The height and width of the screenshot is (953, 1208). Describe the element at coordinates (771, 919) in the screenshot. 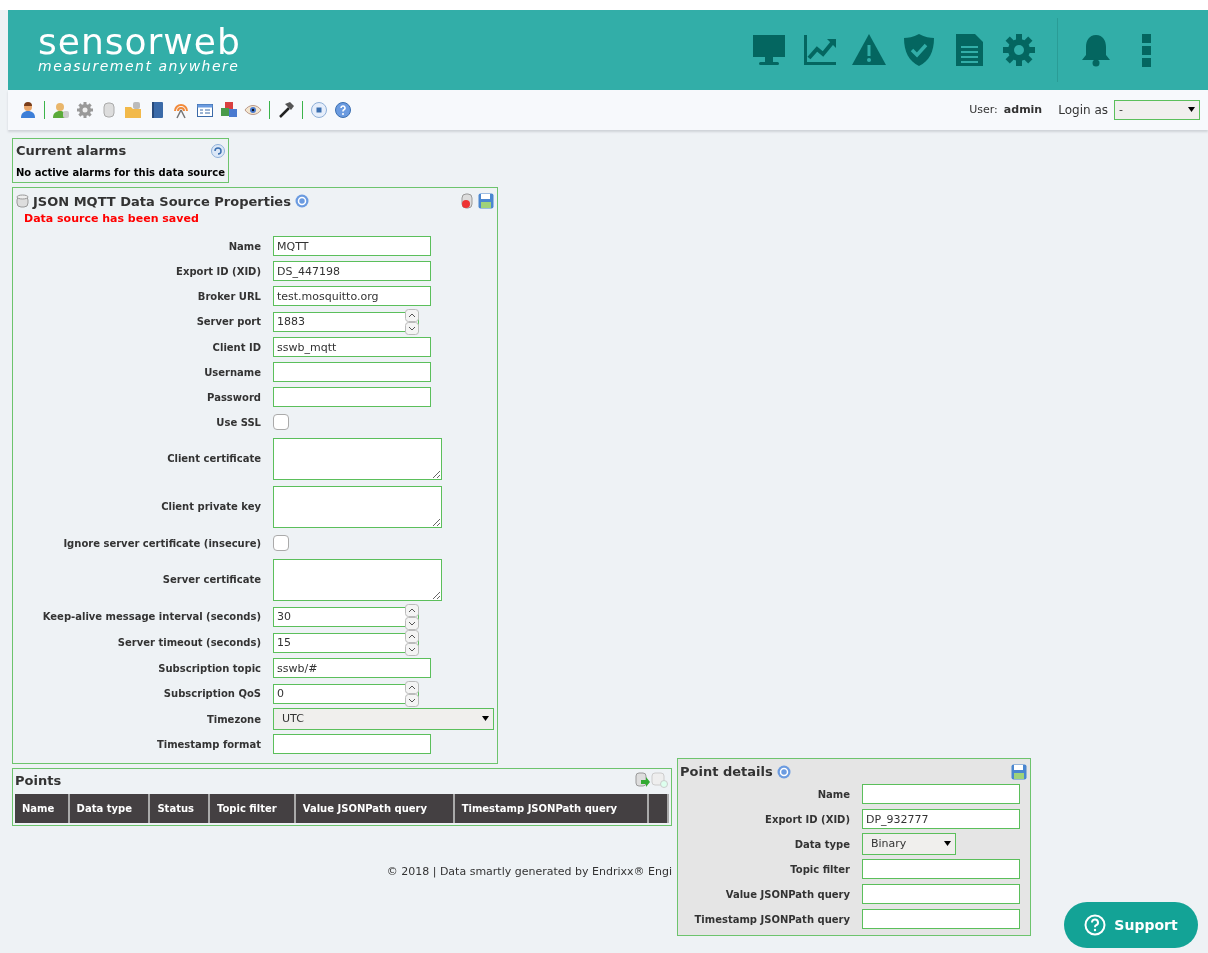

I see `field-label: Timestamp JSONPath query` at that location.